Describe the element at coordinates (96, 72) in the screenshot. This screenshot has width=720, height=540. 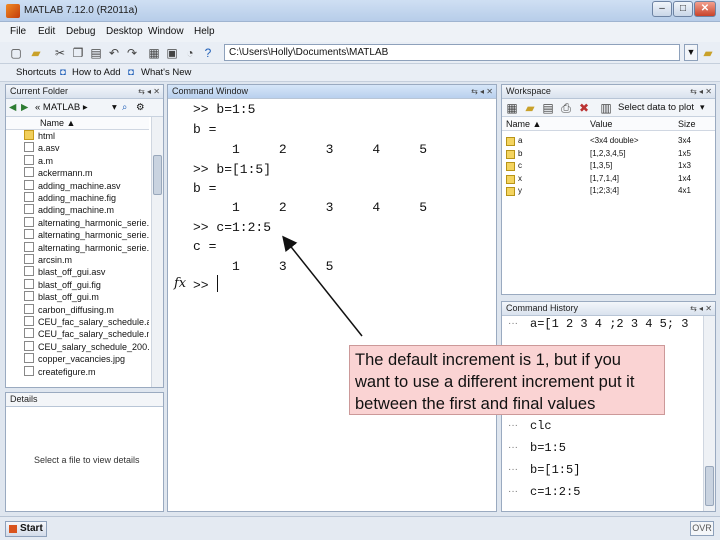
I see `how-to-add-link: How to Add` at that location.